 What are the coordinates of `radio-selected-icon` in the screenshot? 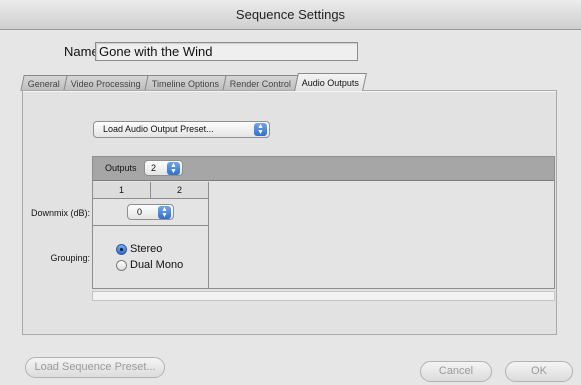 It's located at (121, 249).